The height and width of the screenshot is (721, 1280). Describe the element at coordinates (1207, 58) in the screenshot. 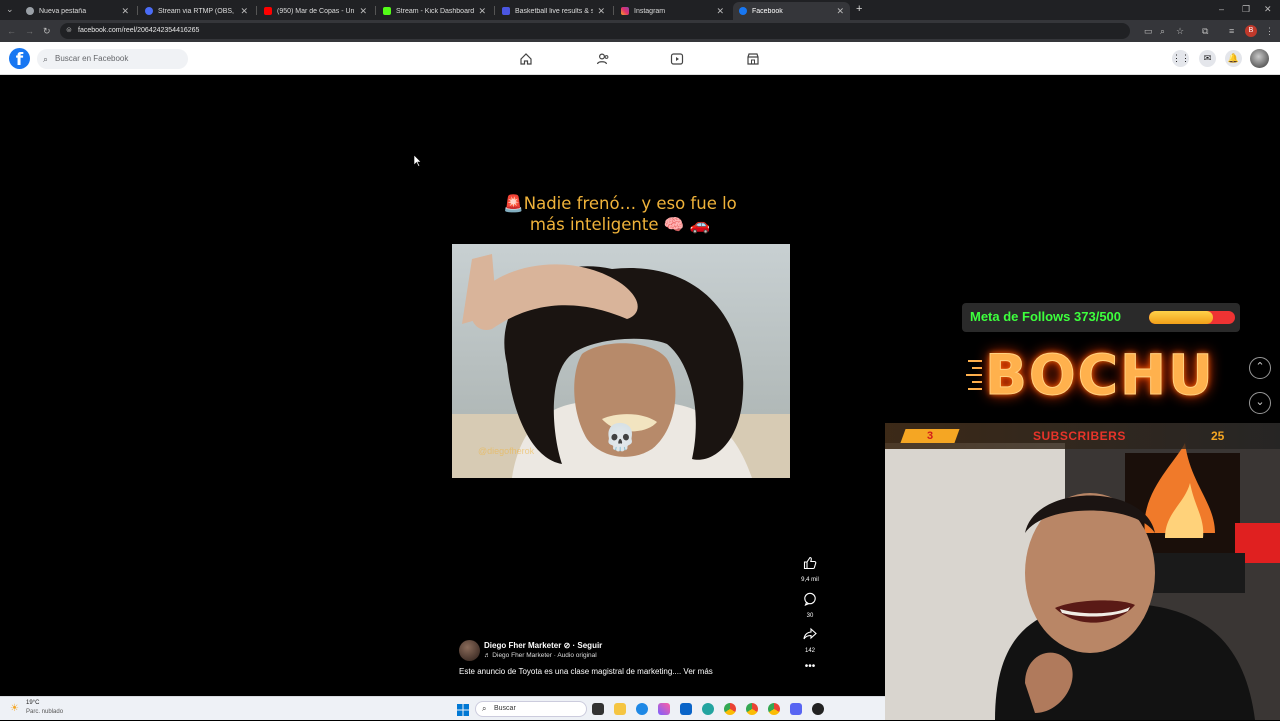

I see `messenger-icon: ✉` at that location.